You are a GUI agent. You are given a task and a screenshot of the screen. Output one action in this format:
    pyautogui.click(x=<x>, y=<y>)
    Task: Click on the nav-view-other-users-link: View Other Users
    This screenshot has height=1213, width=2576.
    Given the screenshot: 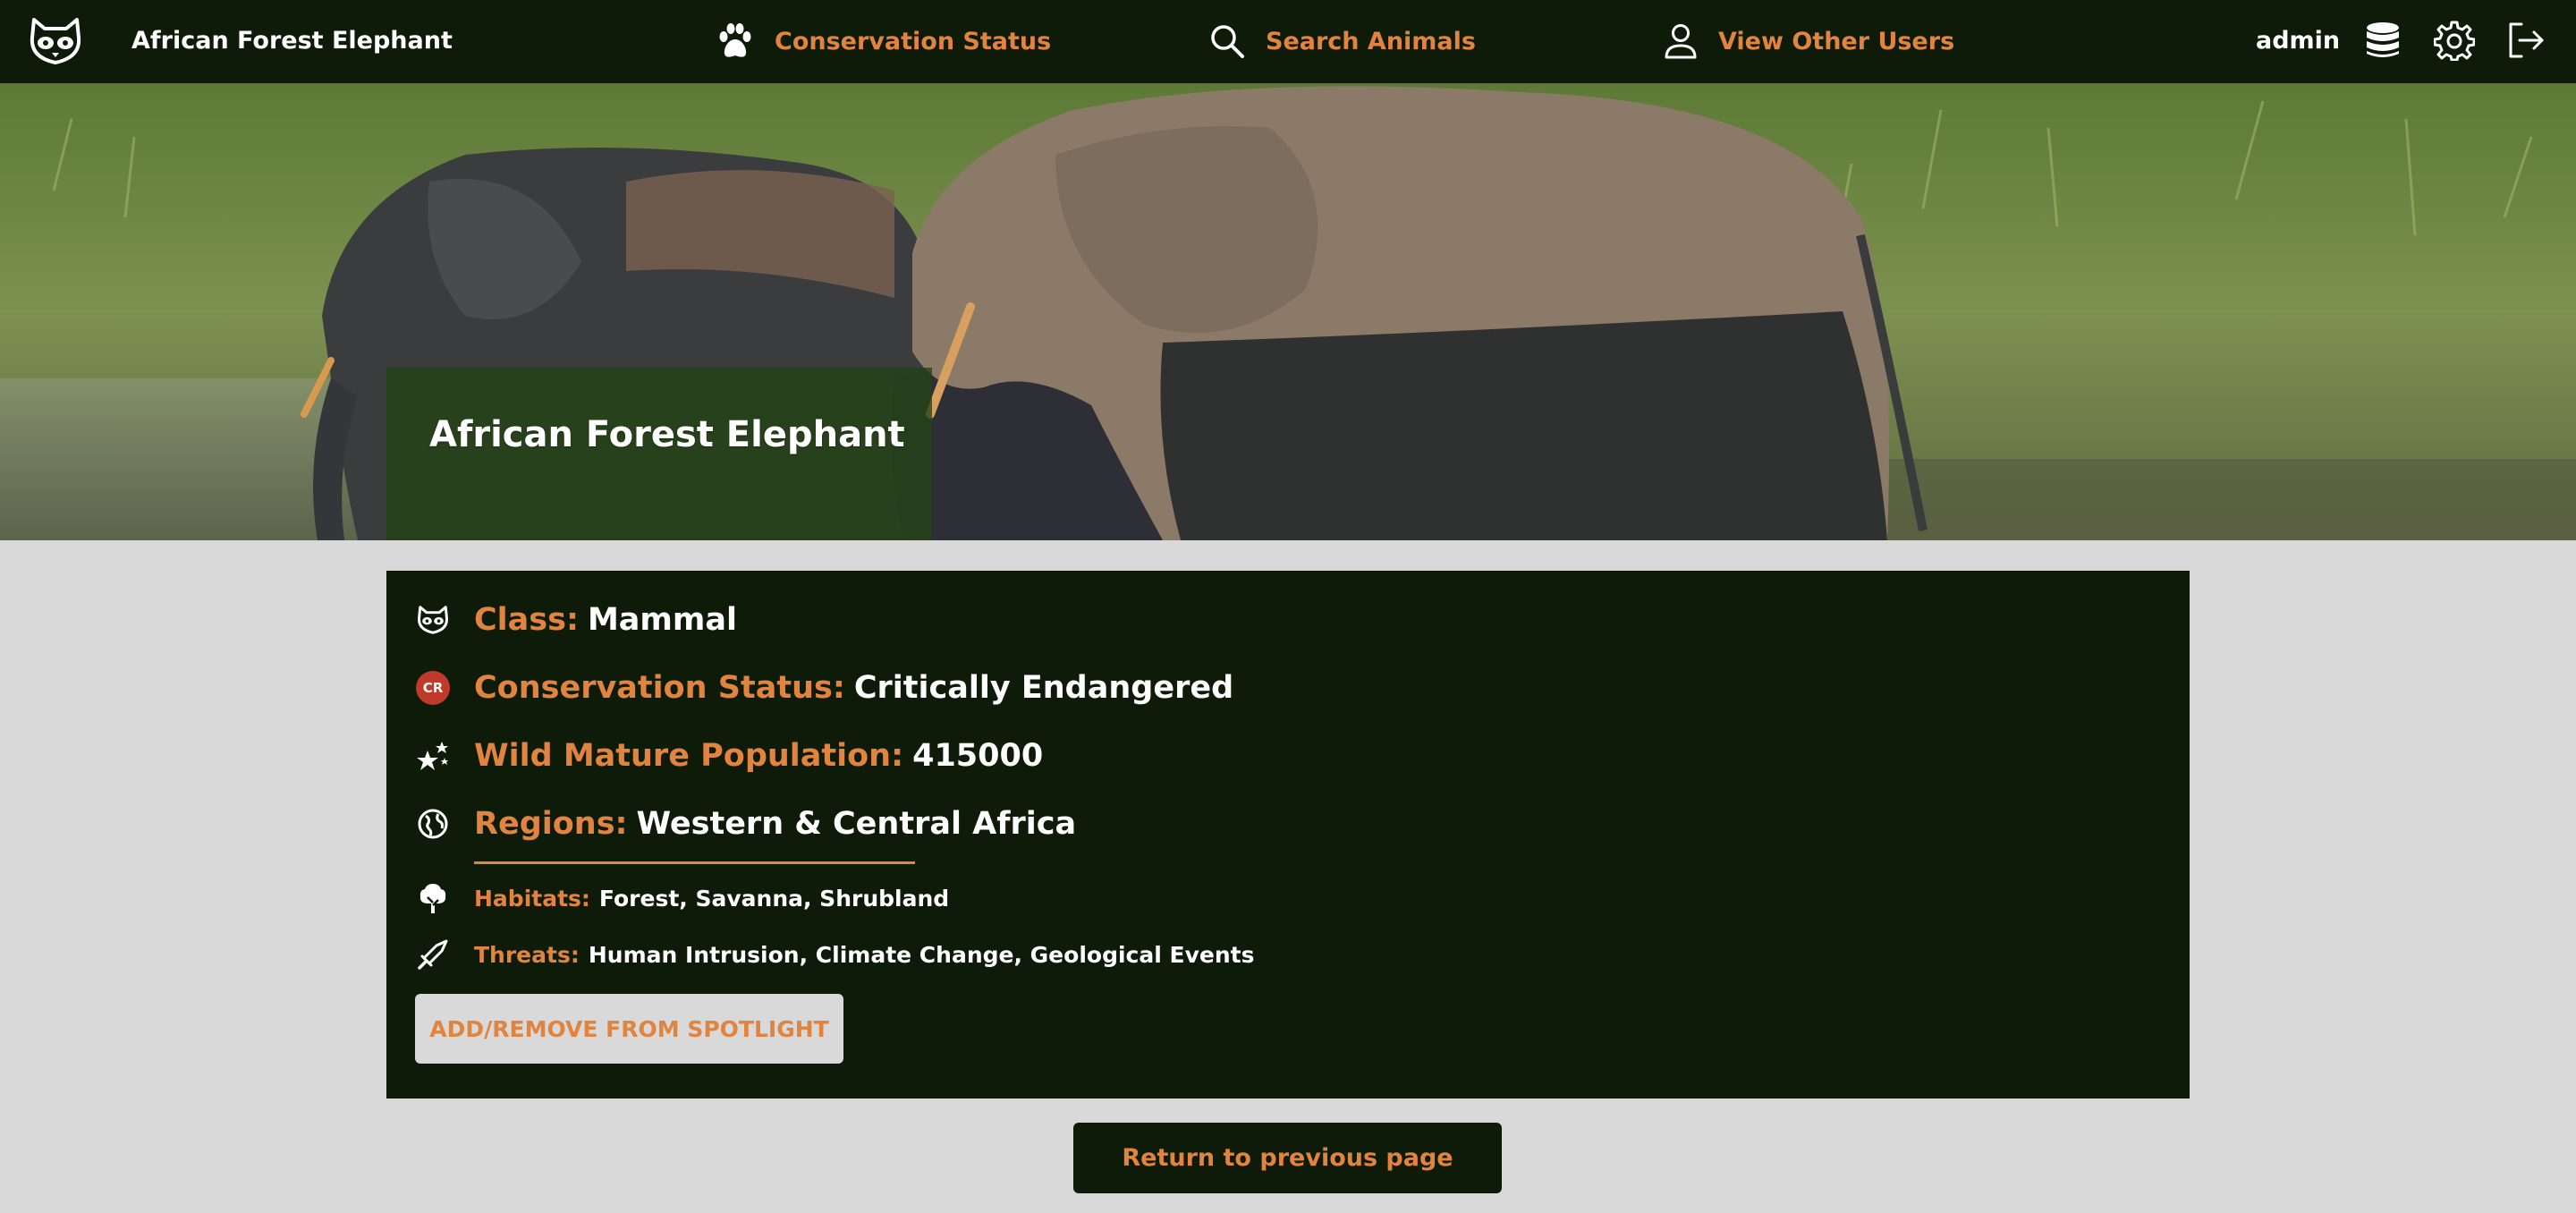 What is the action you would take?
    pyautogui.click(x=1808, y=41)
    